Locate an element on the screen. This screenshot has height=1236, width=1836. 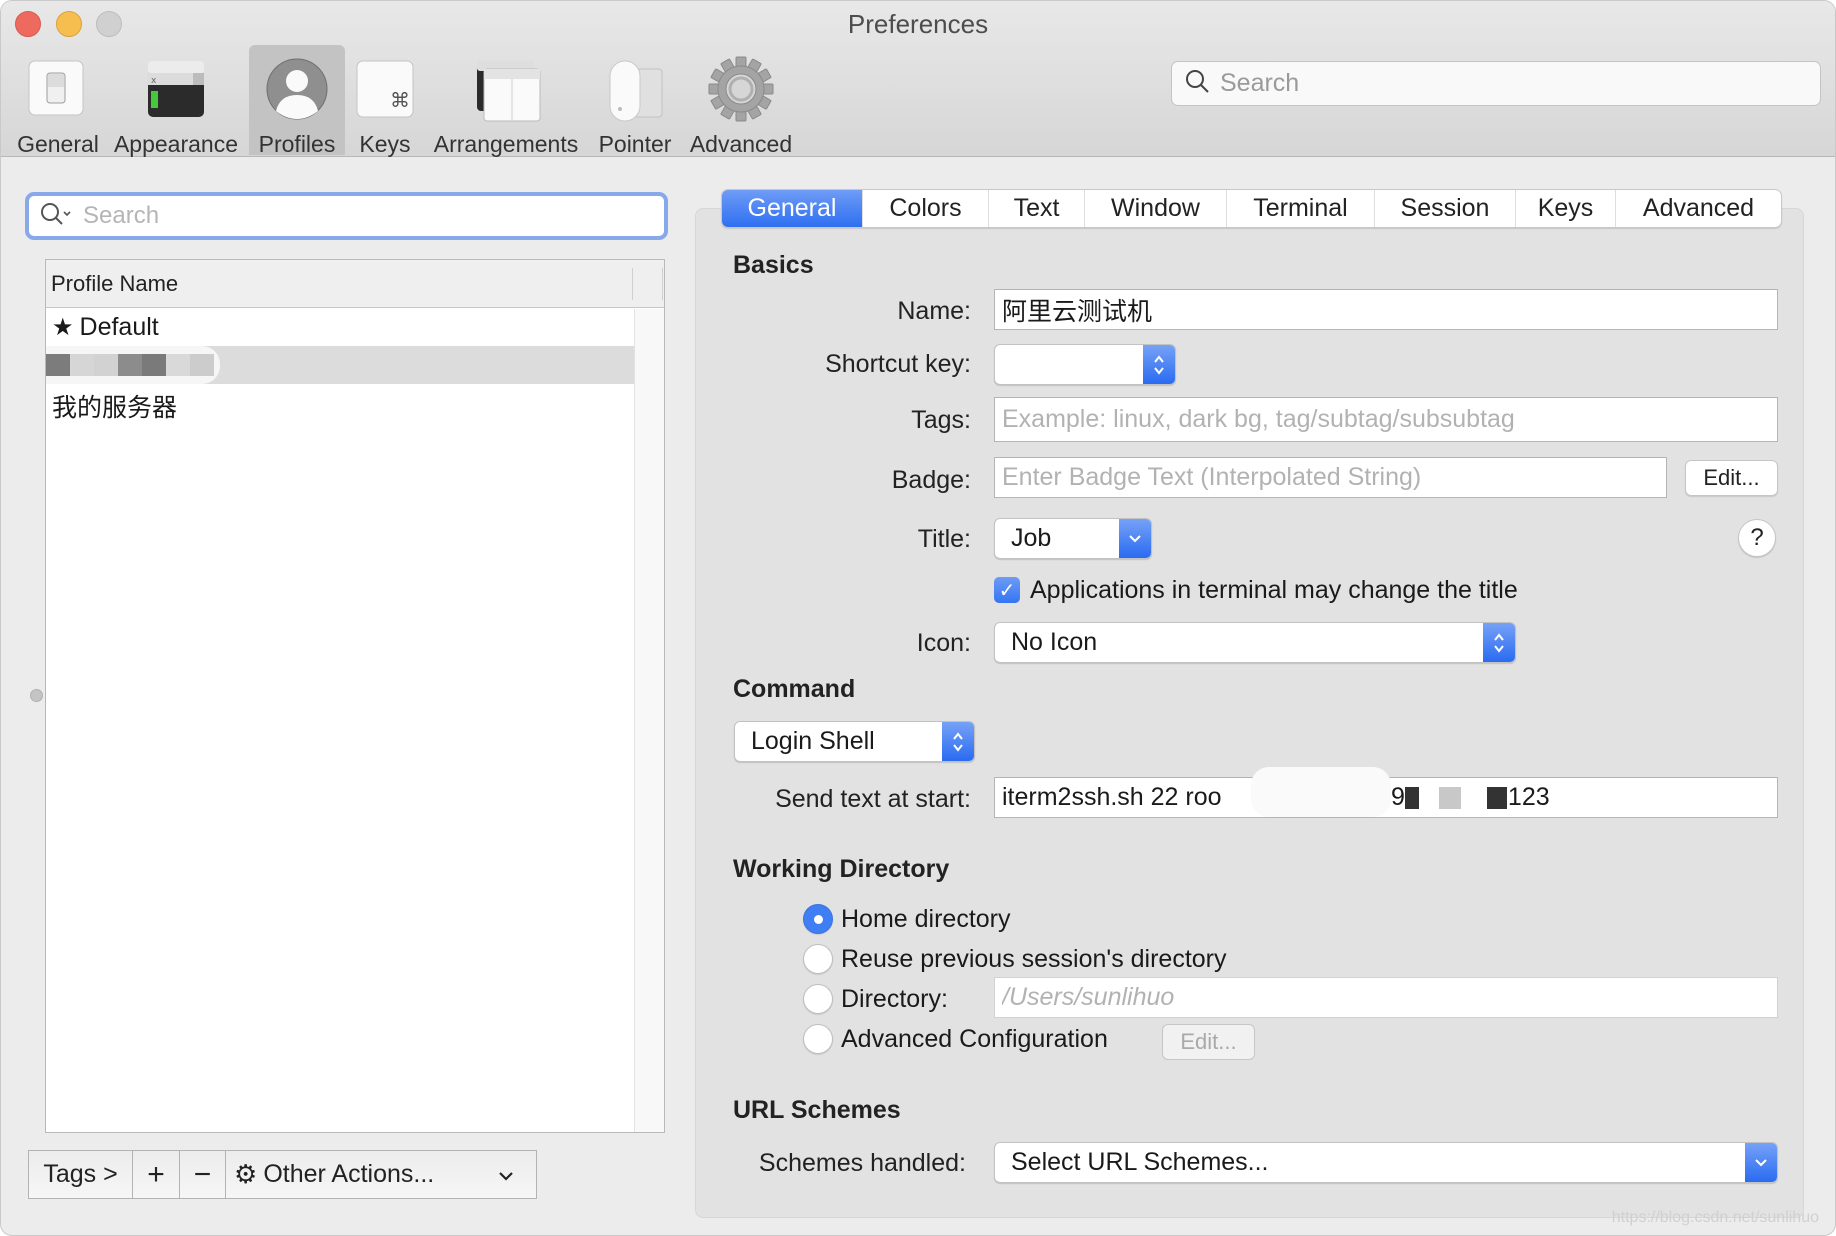
list-scrollbar is located at coordinates (649, 720).